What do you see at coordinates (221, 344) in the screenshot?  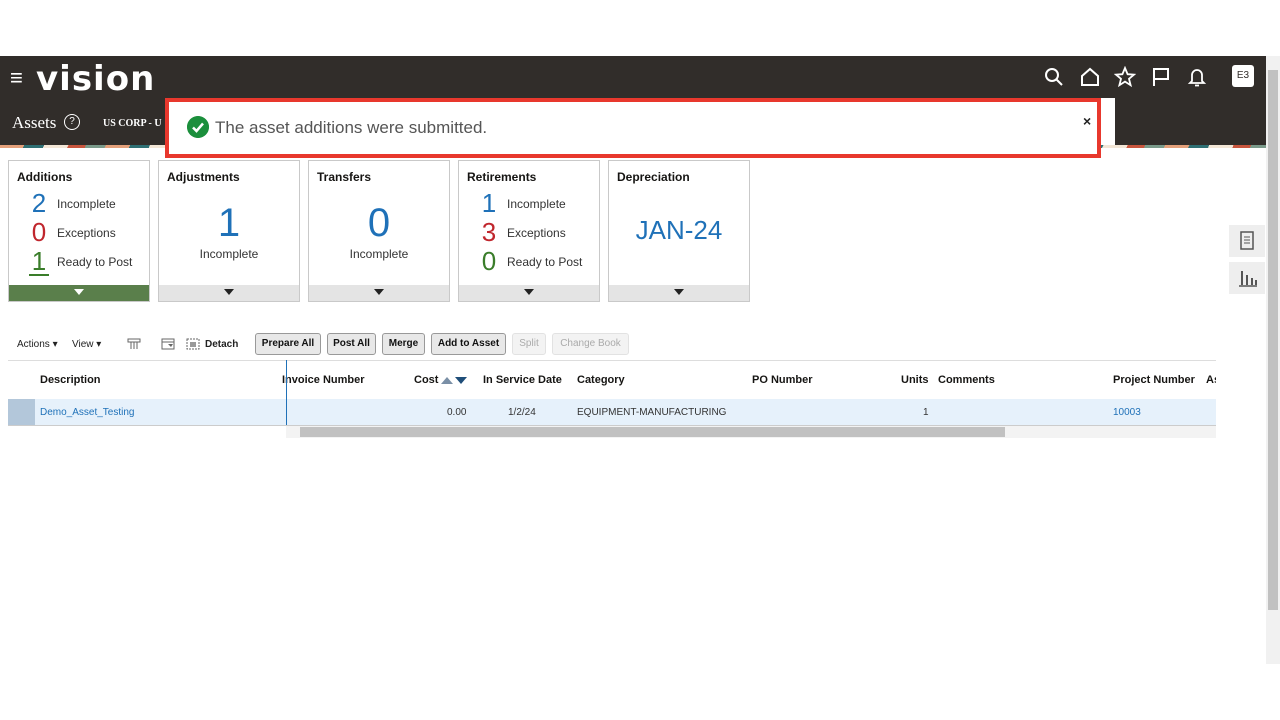 I see `detach-button: Detach` at bounding box center [221, 344].